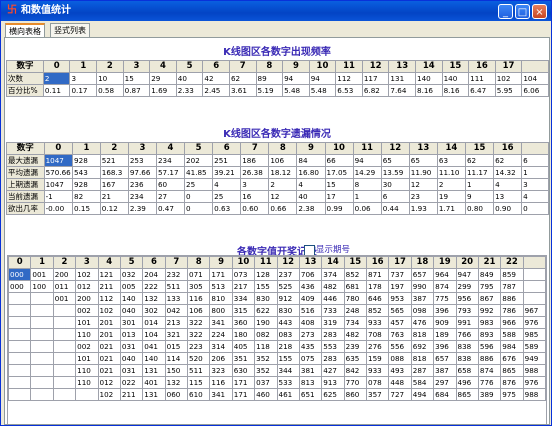 This screenshot has height=426, width=552. I want to click on table-cell: 25, so click(227, 196).